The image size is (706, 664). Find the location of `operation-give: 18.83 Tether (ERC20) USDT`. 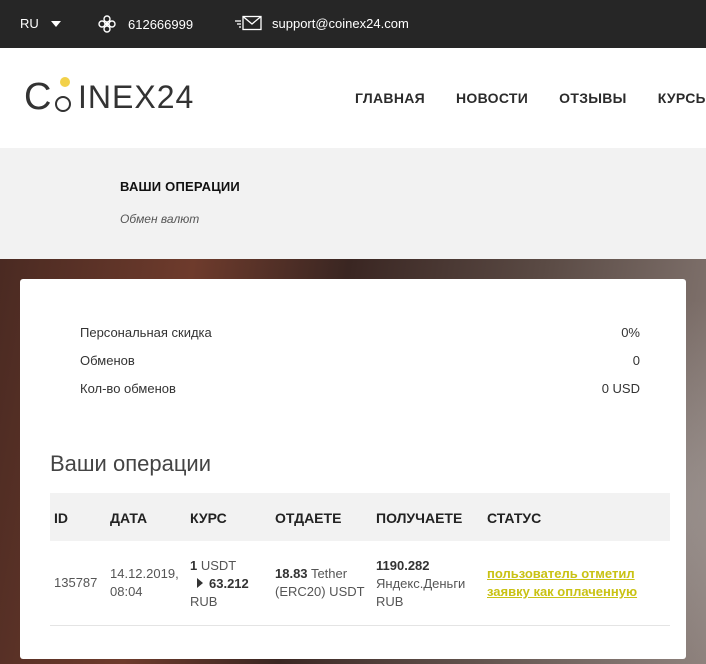

operation-give: 18.83 Tether (ERC20) USDT is located at coordinates (320, 583).